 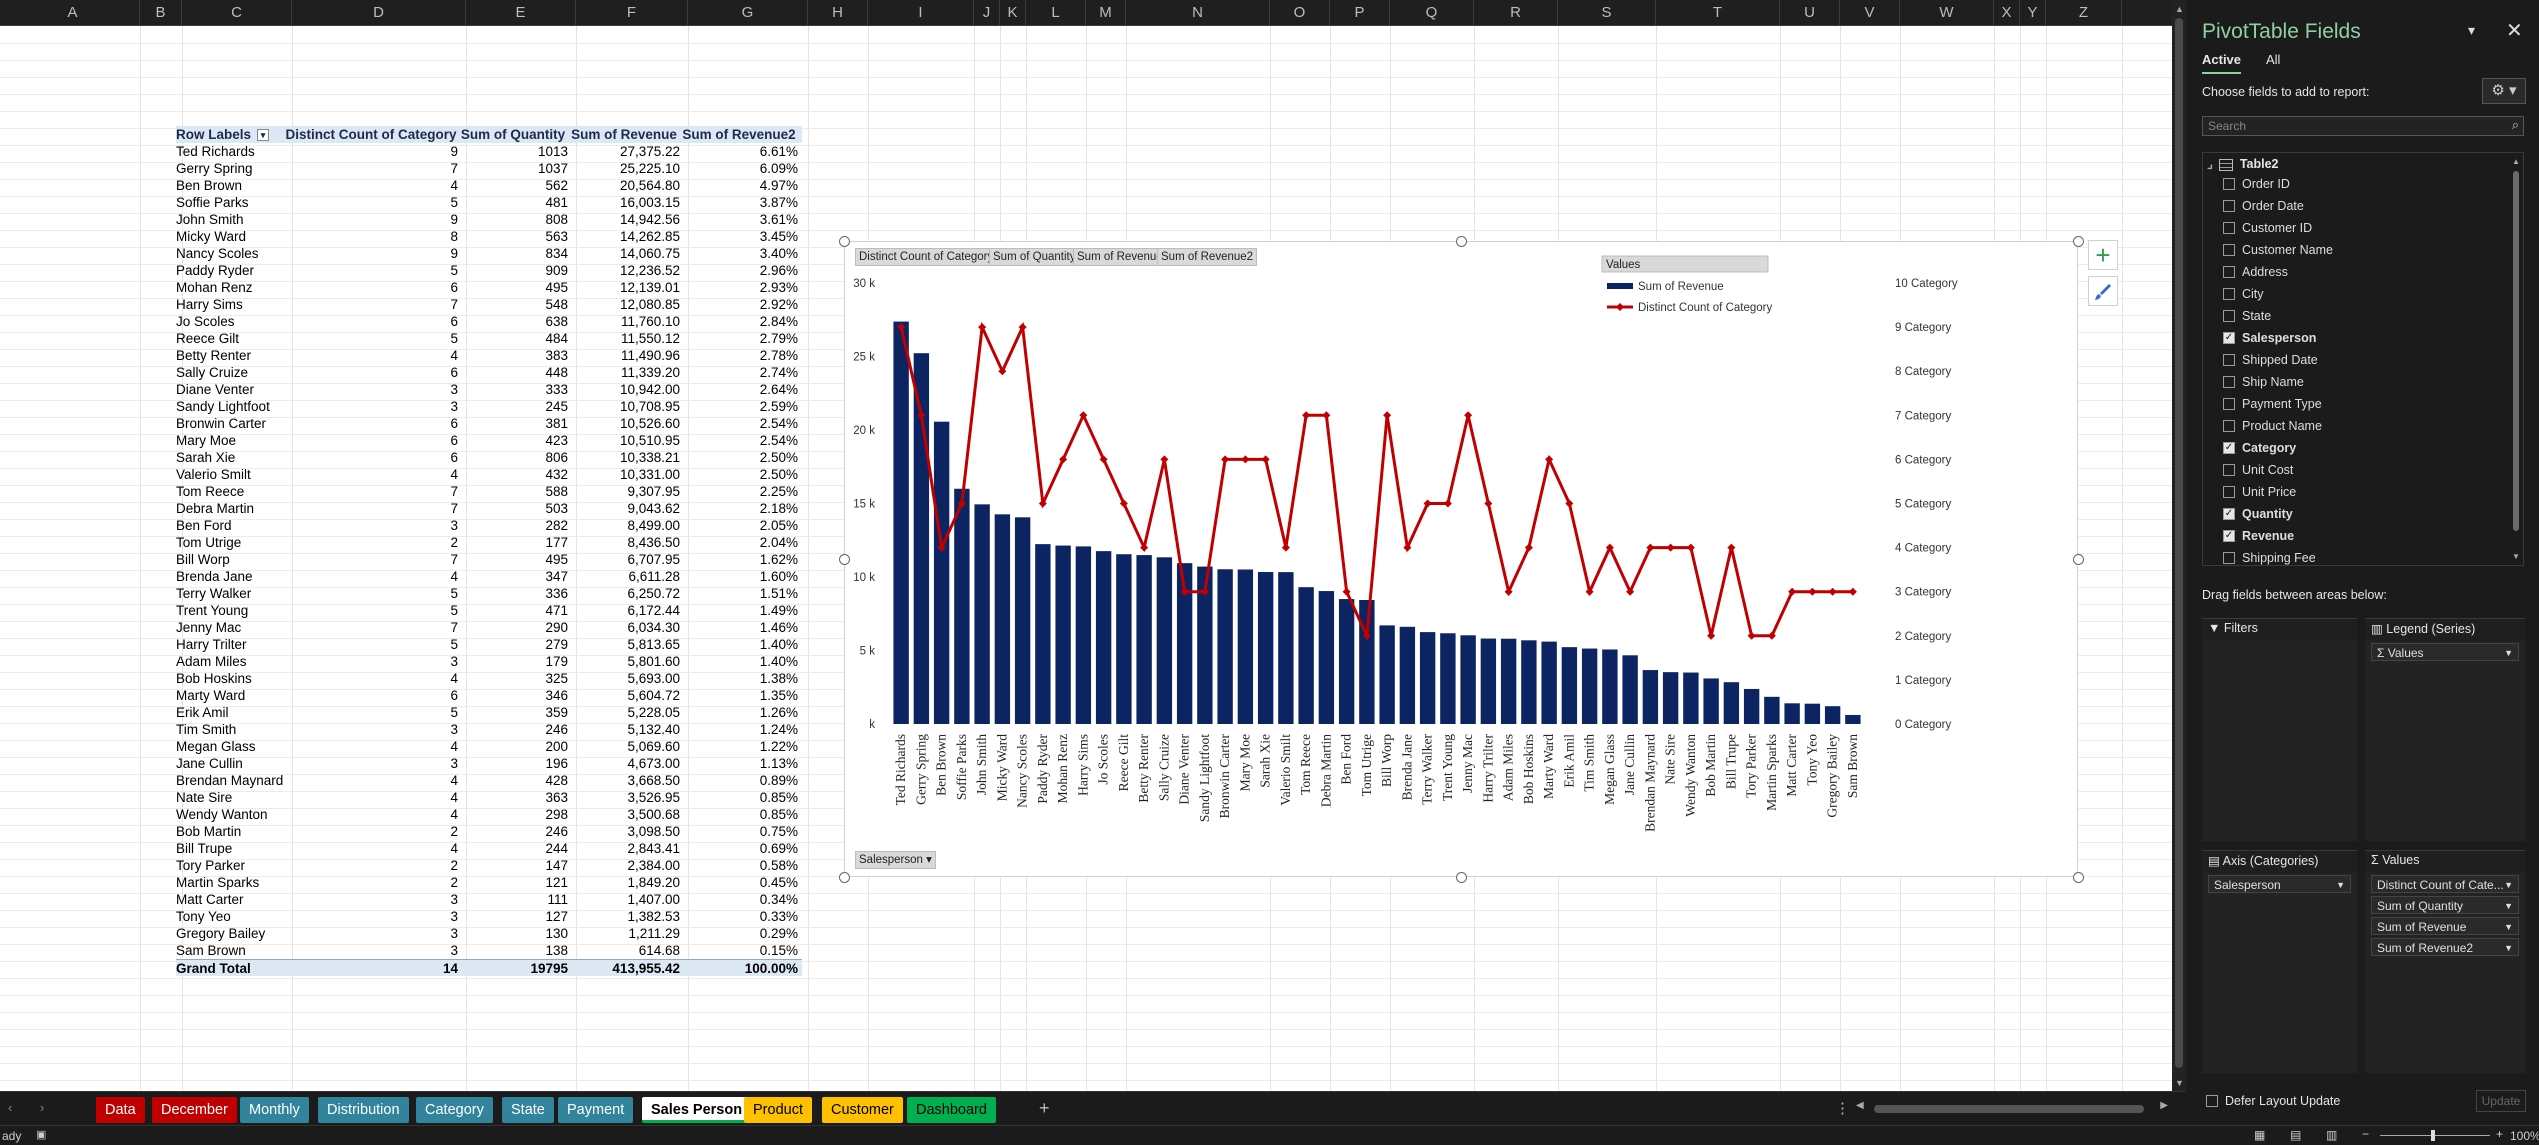 I want to click on pivot-cell: 1,407.00, so click(x=624, y=899).